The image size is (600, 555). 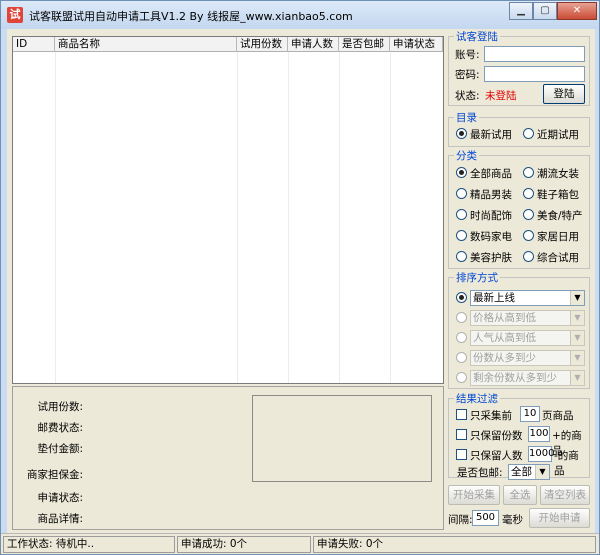 What do you see at coordinates (564, 94) in the screenshot?
I see `login-button: 登陆` at bounding box center [564, 94].